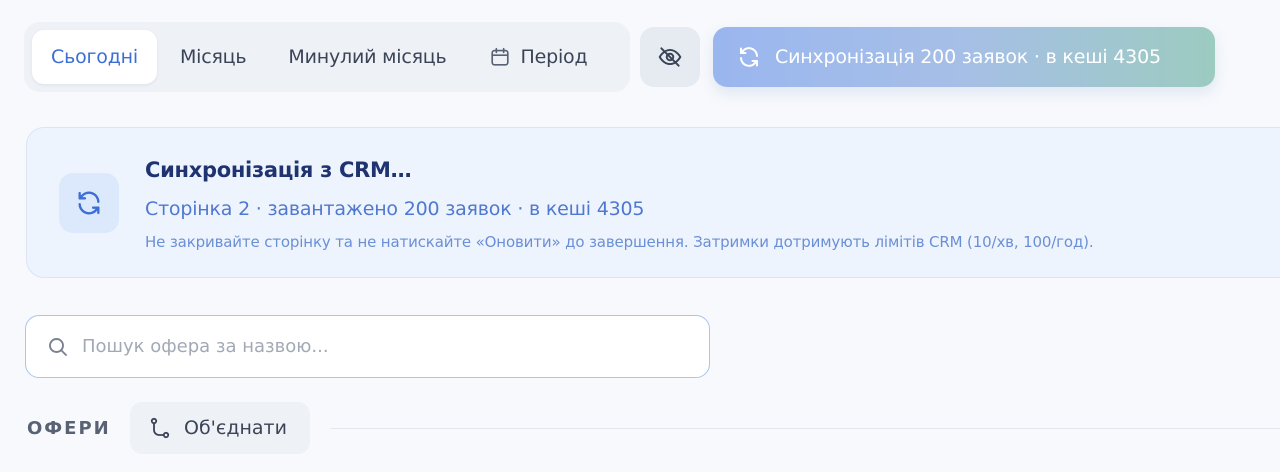  I want to click on tab-month-label: Місяць, so click(213, 57).